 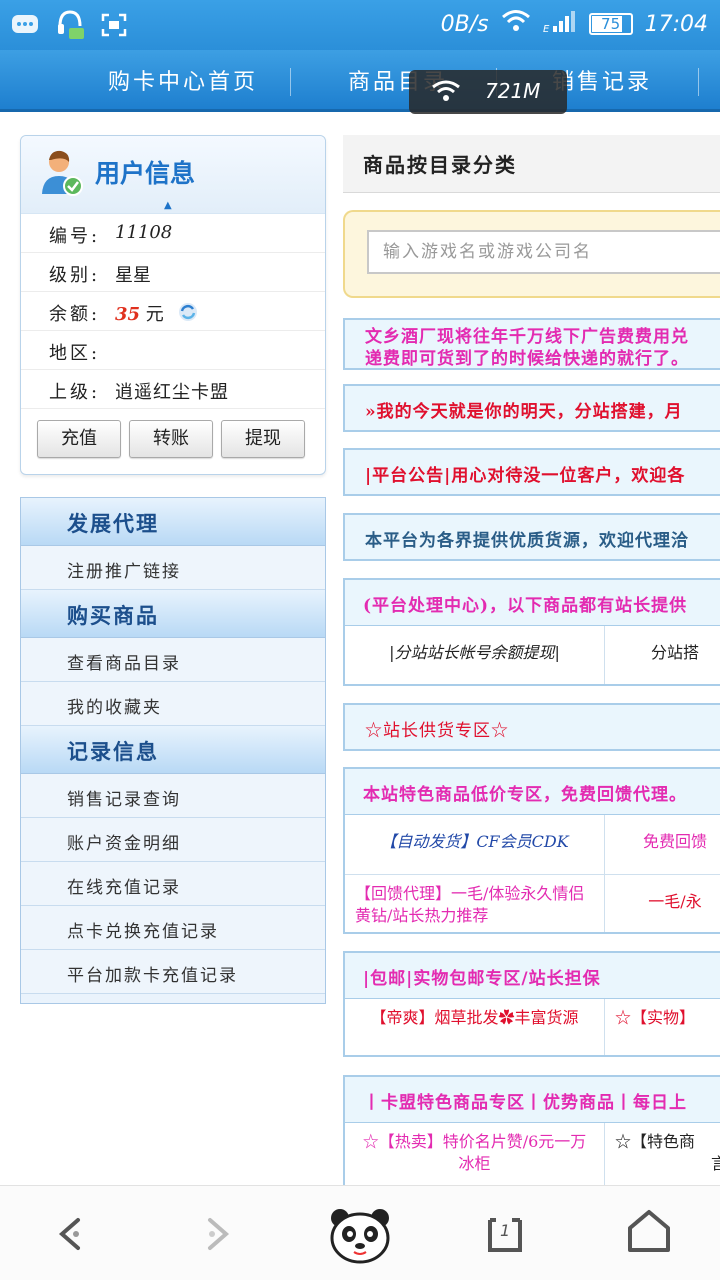 I want to click on menu-item-label: 注册推广链接, so click(x=124, y=572).